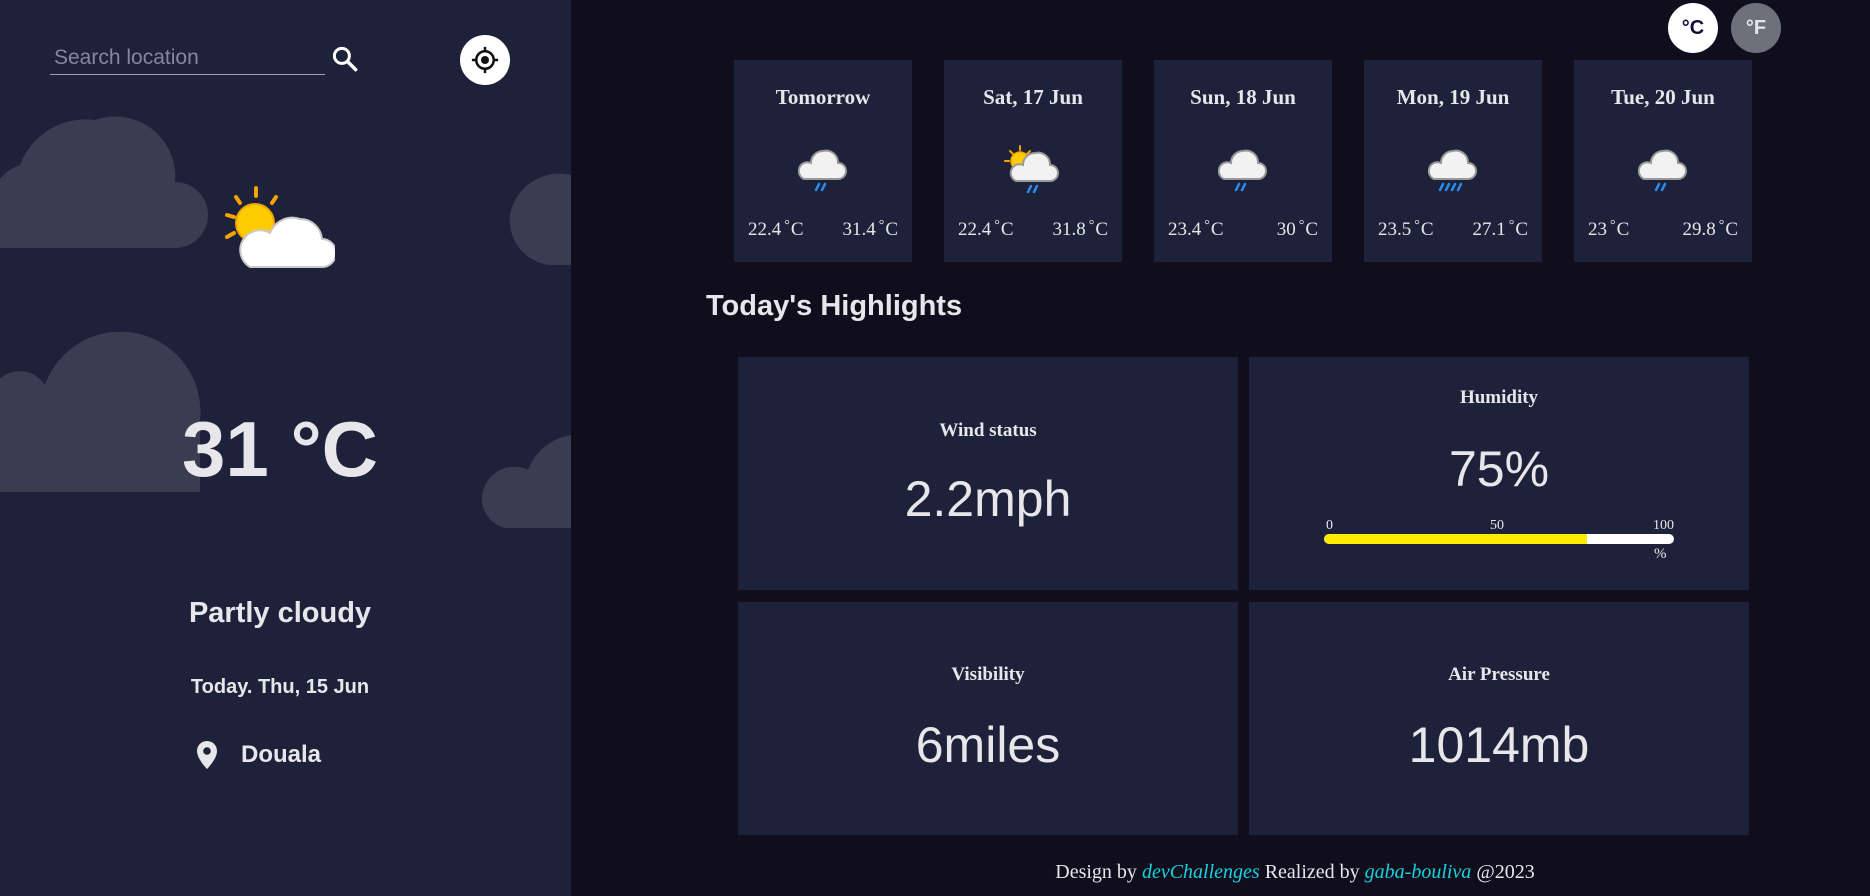  I want to click on footer-middle: Realized by, so click(1312, 872).